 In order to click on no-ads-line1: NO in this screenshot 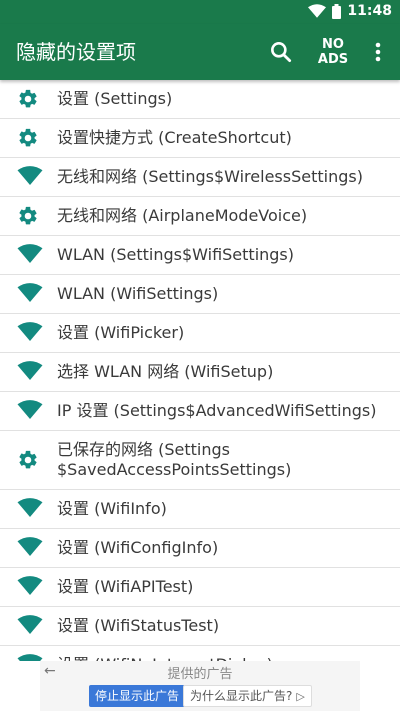, I will do `click(333, 44)`.